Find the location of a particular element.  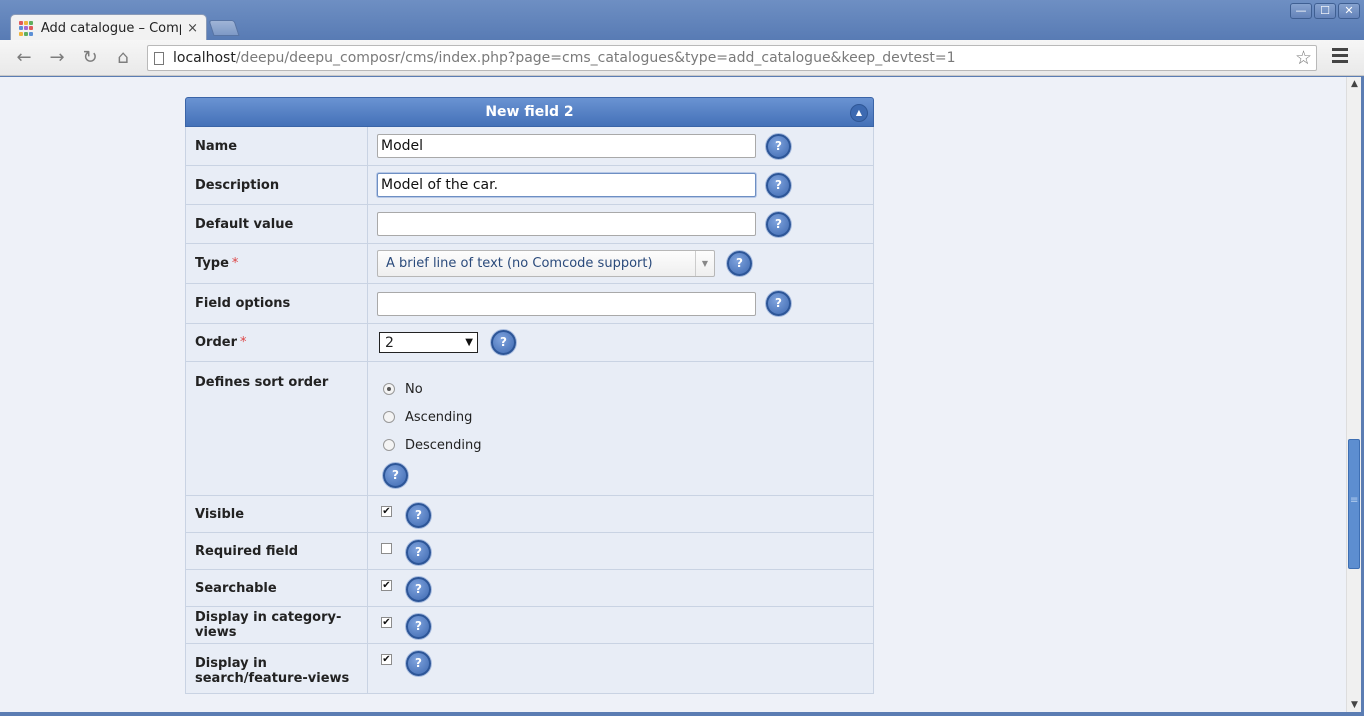

browser-tab: Add catalogue – Compo × is located at coordinates (108, 28).